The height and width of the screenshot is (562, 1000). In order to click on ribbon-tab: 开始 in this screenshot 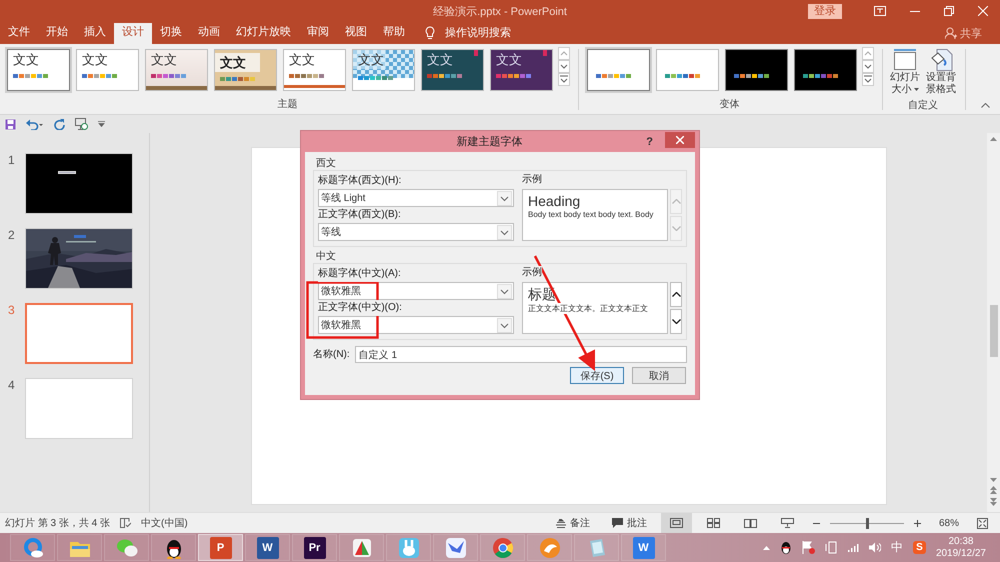, I will do `click(57, 33)`.